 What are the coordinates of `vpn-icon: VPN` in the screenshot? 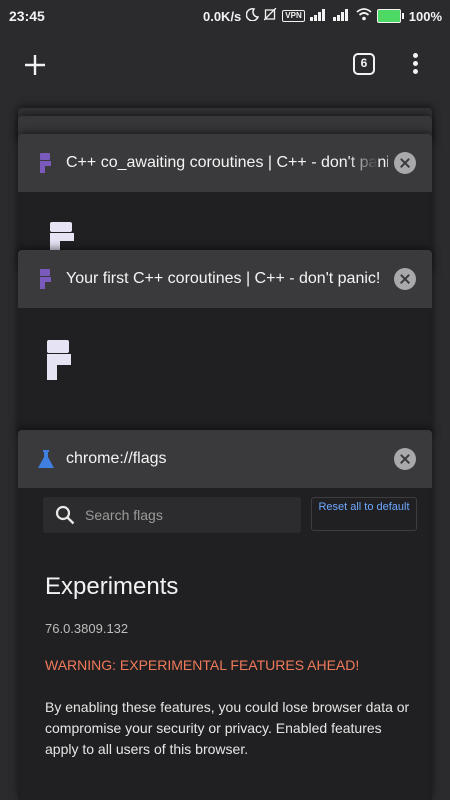 It's located at (293, 16).